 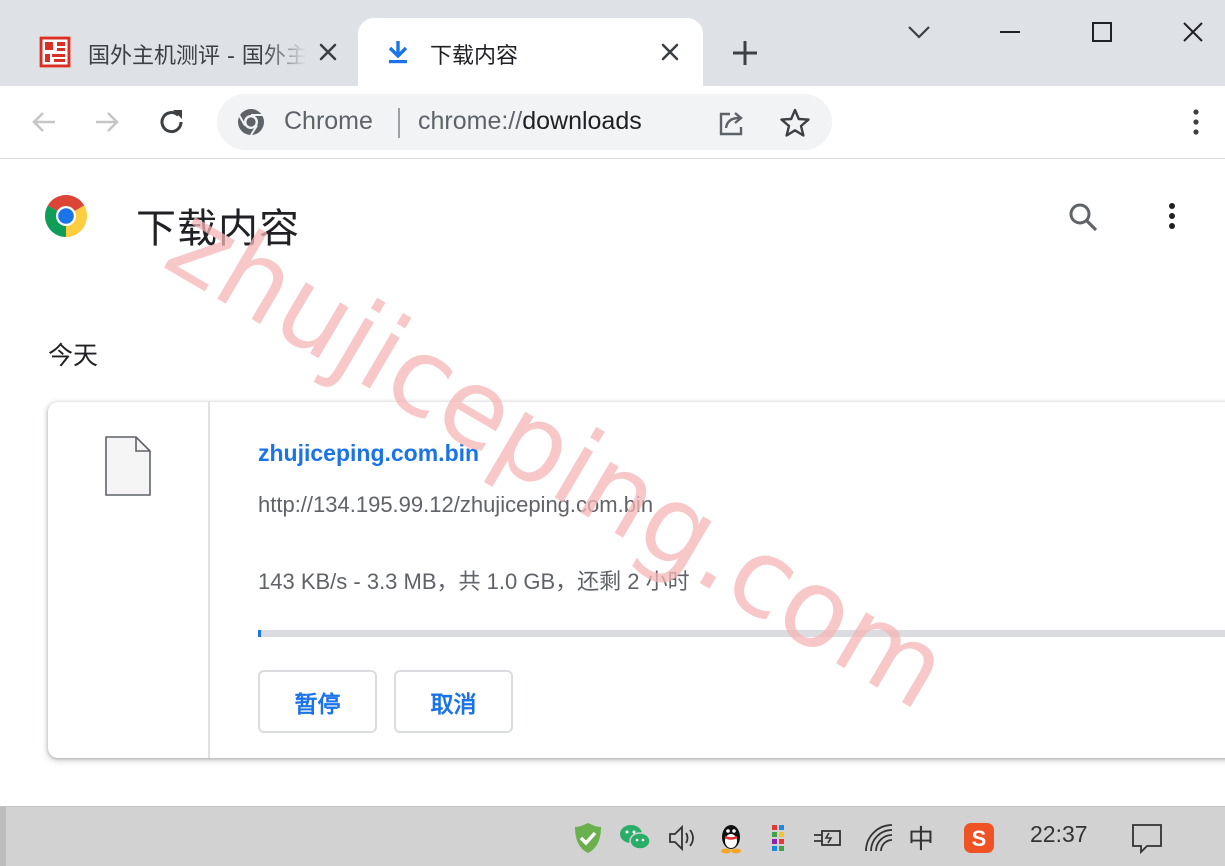 I want to click on download-status-text: 143 KB/s - 3.3 MB，共 1.0 GB，还剩 2 小时, so click(x=474, y=581).